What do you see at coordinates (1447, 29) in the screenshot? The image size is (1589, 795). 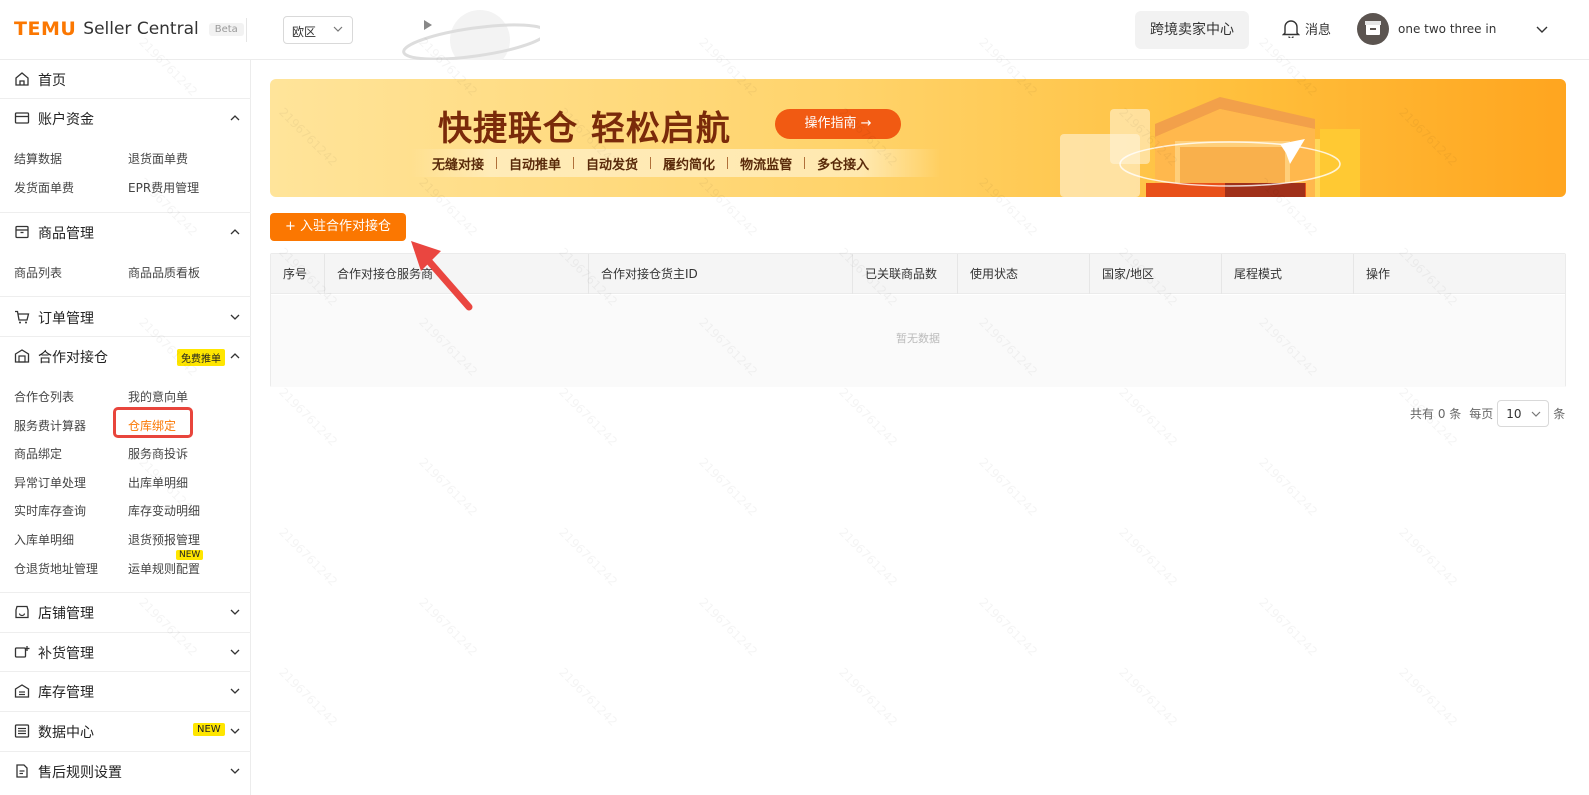 I see `username: one two three in` at bounding box center [1447, 29].